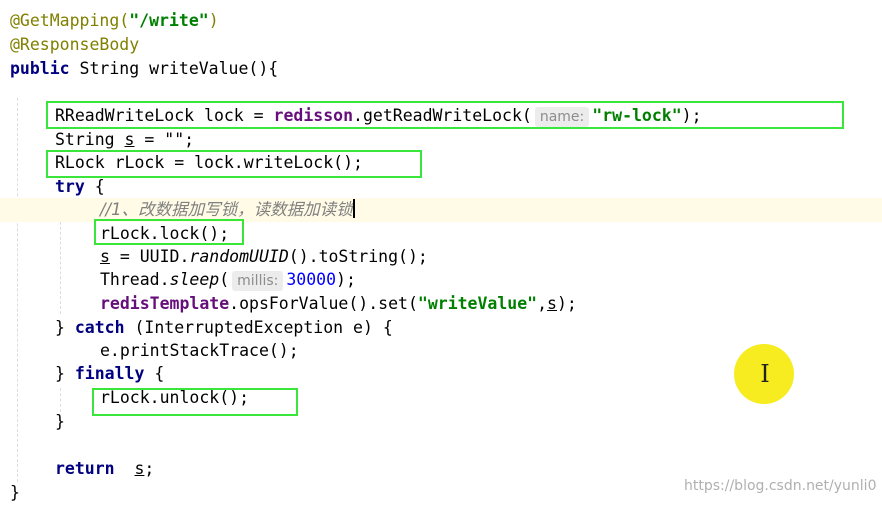 The height and width of the screenshot is (508, 882). I want to click on code-line-close-finally: }, so click(60, 421).